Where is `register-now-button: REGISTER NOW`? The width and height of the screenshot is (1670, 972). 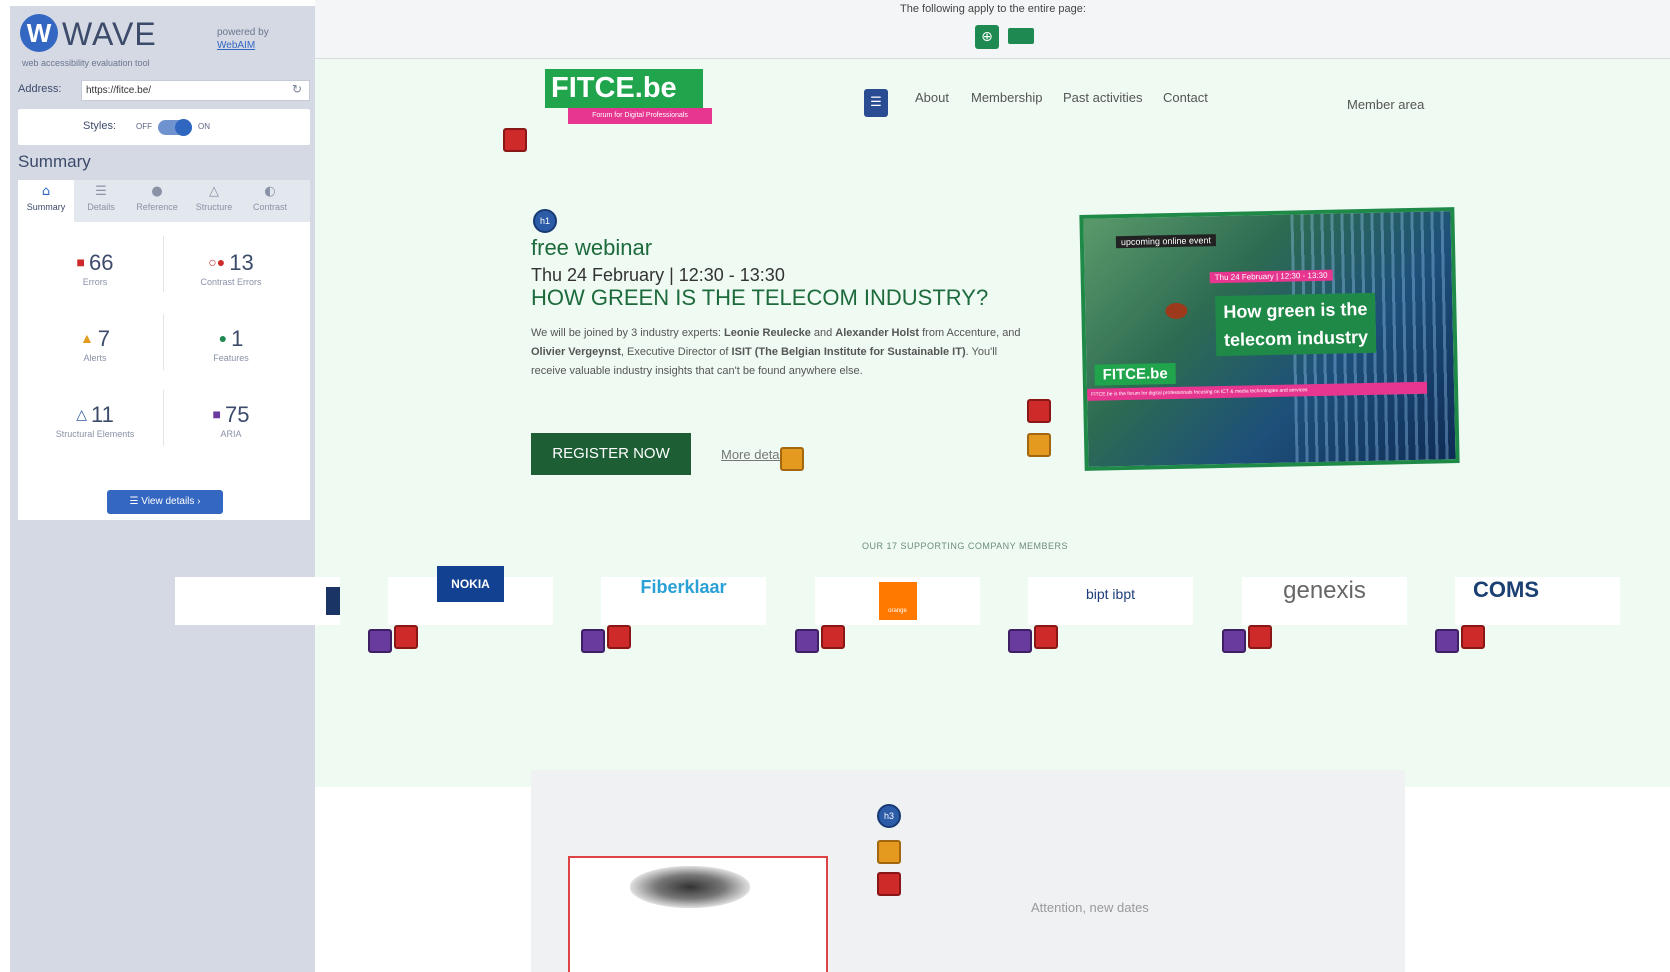 register-now-button: REGISTER NOW is located at coordinates (611, 454).